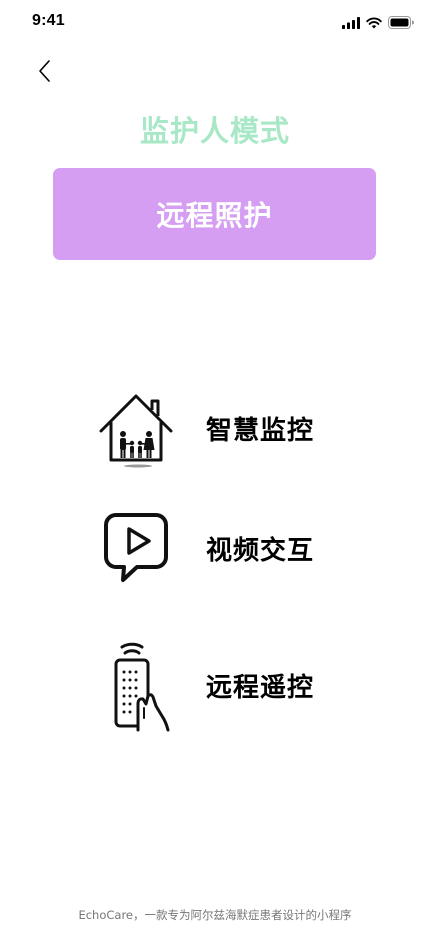  I want to click on remote-care-button: 远程照护, so click(214, 214).